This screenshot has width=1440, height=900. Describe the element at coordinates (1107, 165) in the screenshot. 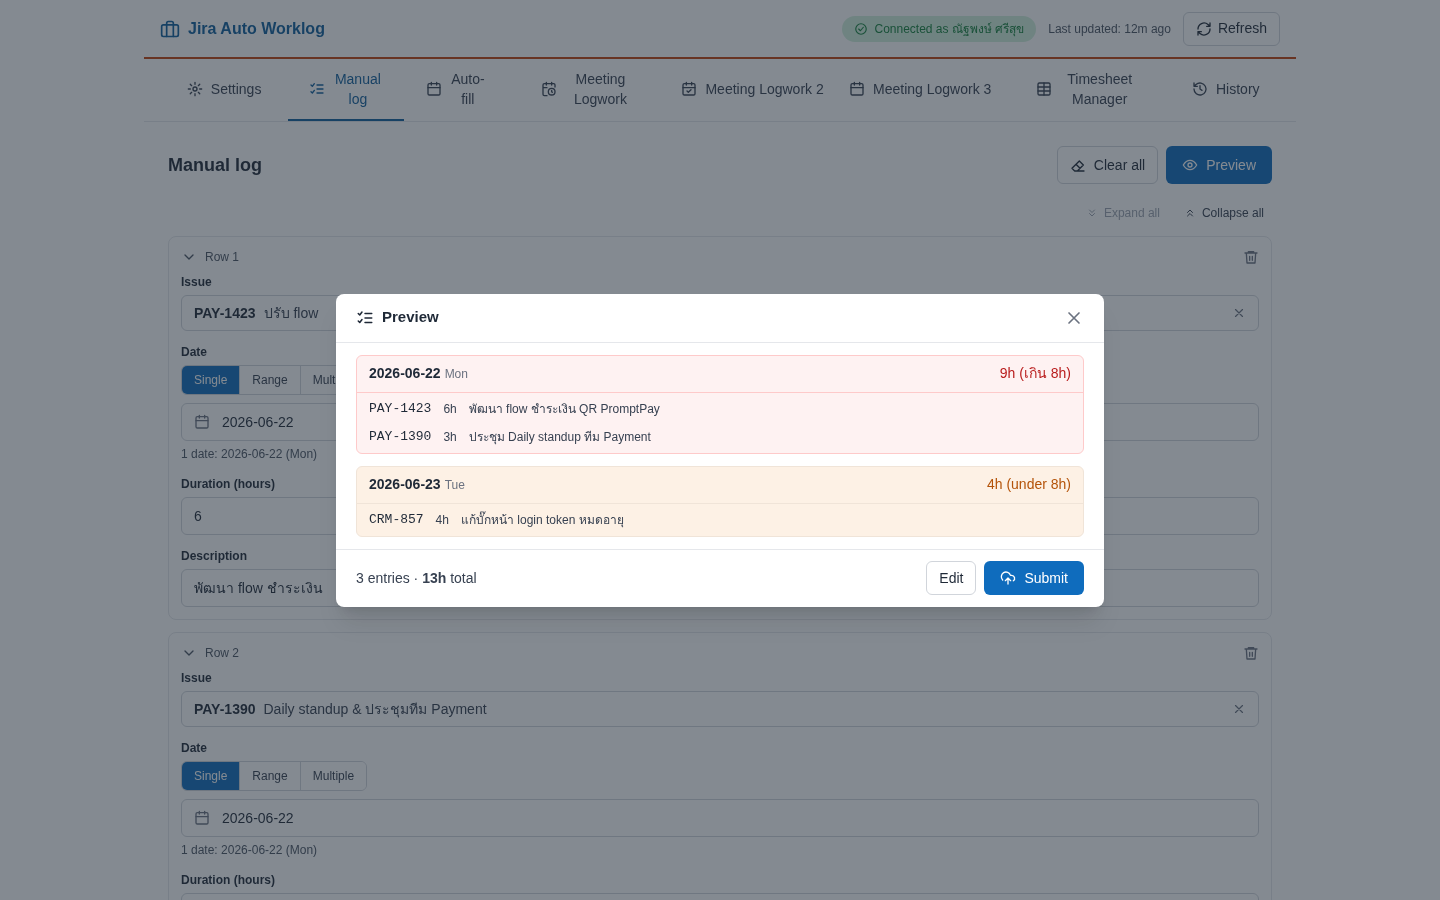

I see `clear-all-button: Clear all` at that location.